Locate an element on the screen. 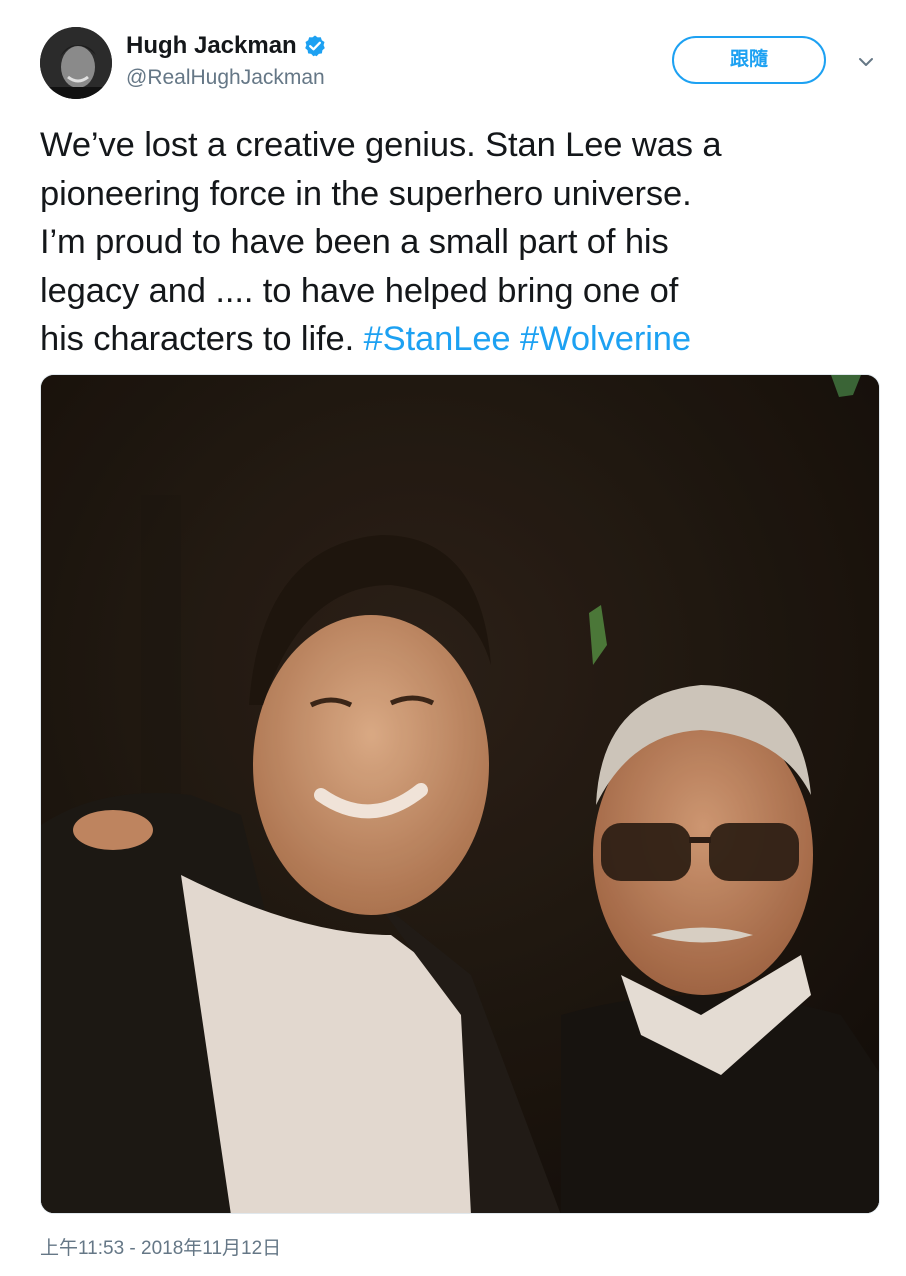 Image resolution: width=906 pixels, height=1276 pixels. author-handle: @RealHughJackman is located at coordinates (226, 78).